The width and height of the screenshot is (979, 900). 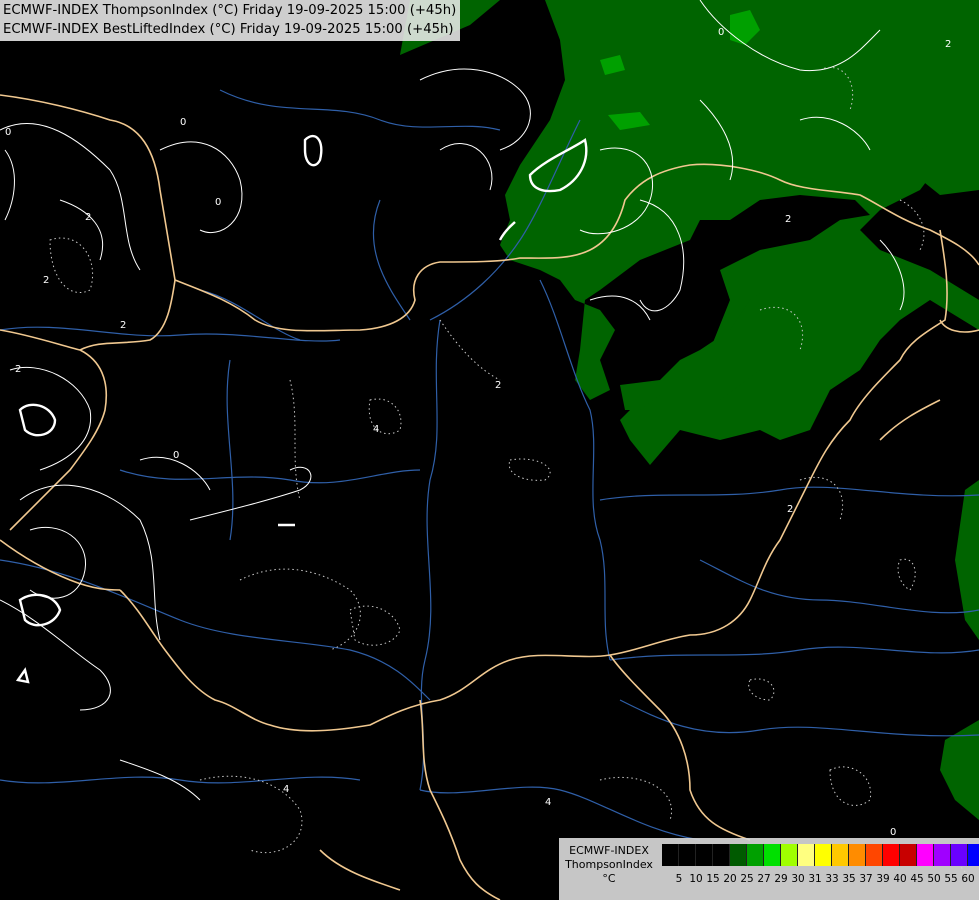 I want to click on legend-swatches, so click(x=820, y=855).